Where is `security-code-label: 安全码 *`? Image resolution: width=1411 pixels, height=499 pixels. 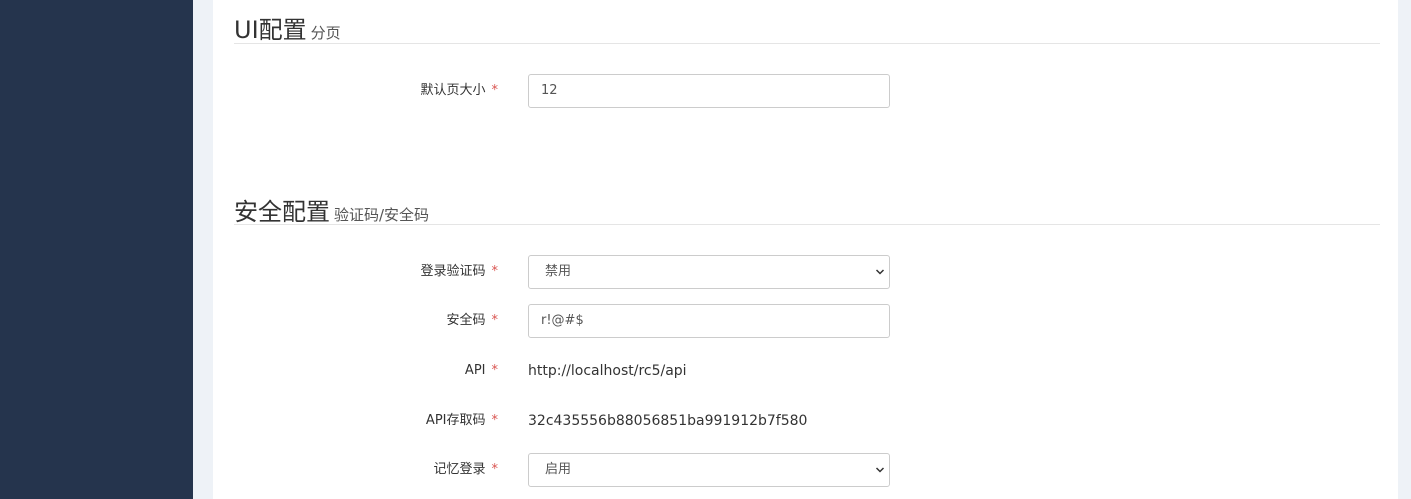
security-code-label: 安全码 * is located at coordinates (472, 320).